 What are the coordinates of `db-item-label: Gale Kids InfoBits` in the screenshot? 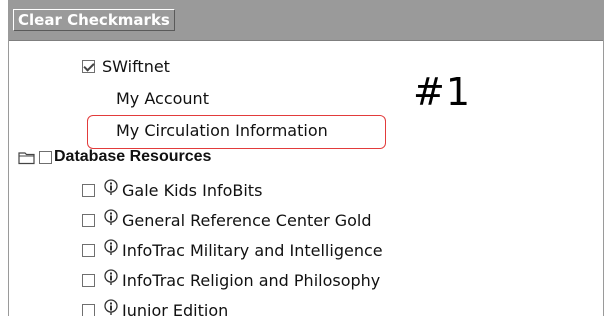 It's located at (192, 190).